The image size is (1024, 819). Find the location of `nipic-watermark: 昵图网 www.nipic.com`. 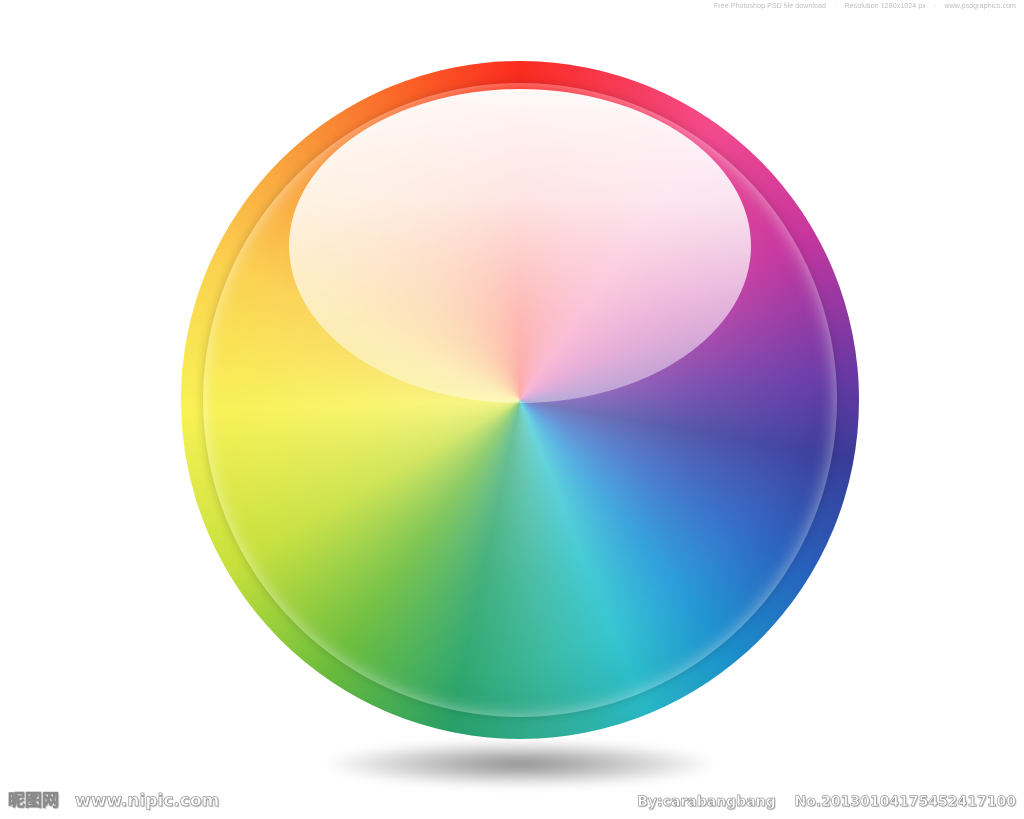

nipic-watermark: 昵图网 www.nipic.com is located at coordinates (114, 799).